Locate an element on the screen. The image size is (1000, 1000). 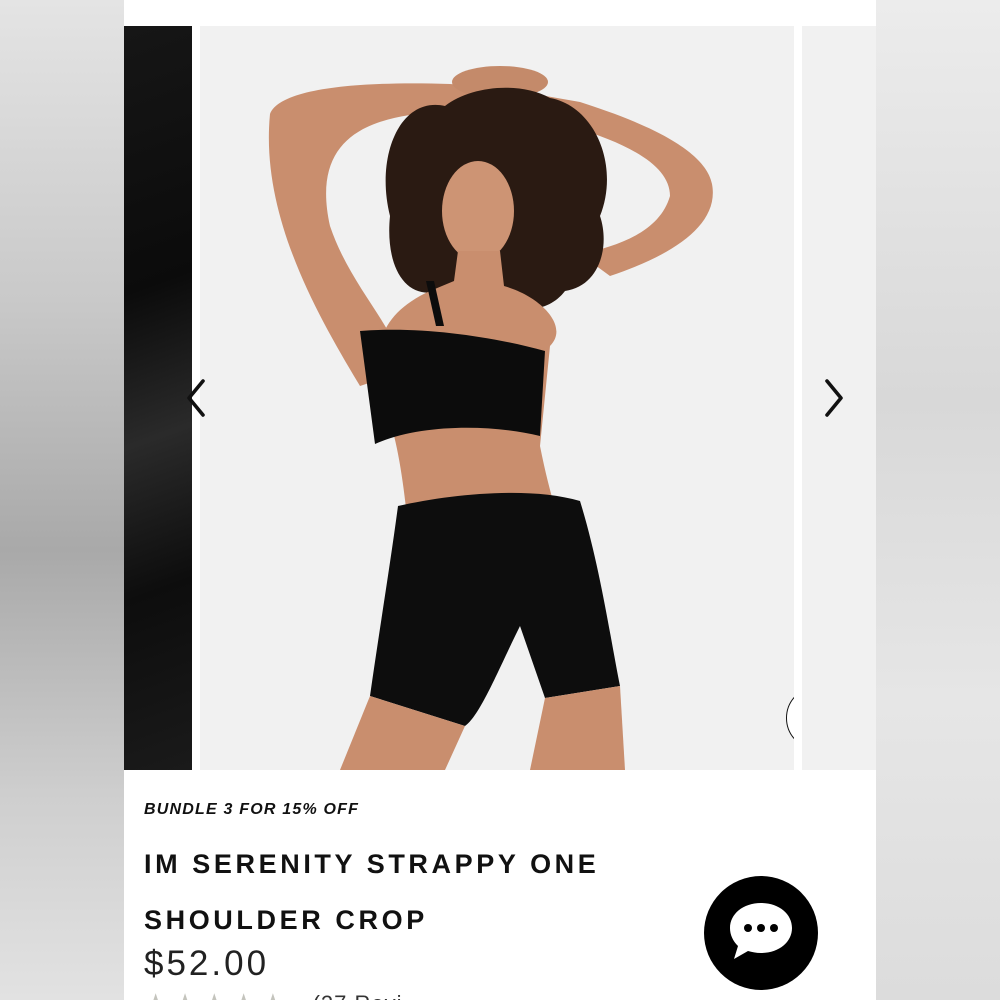
product-title-line-1: IM SERENITY STRAPPY ONE is located at coordinates (372, 864).